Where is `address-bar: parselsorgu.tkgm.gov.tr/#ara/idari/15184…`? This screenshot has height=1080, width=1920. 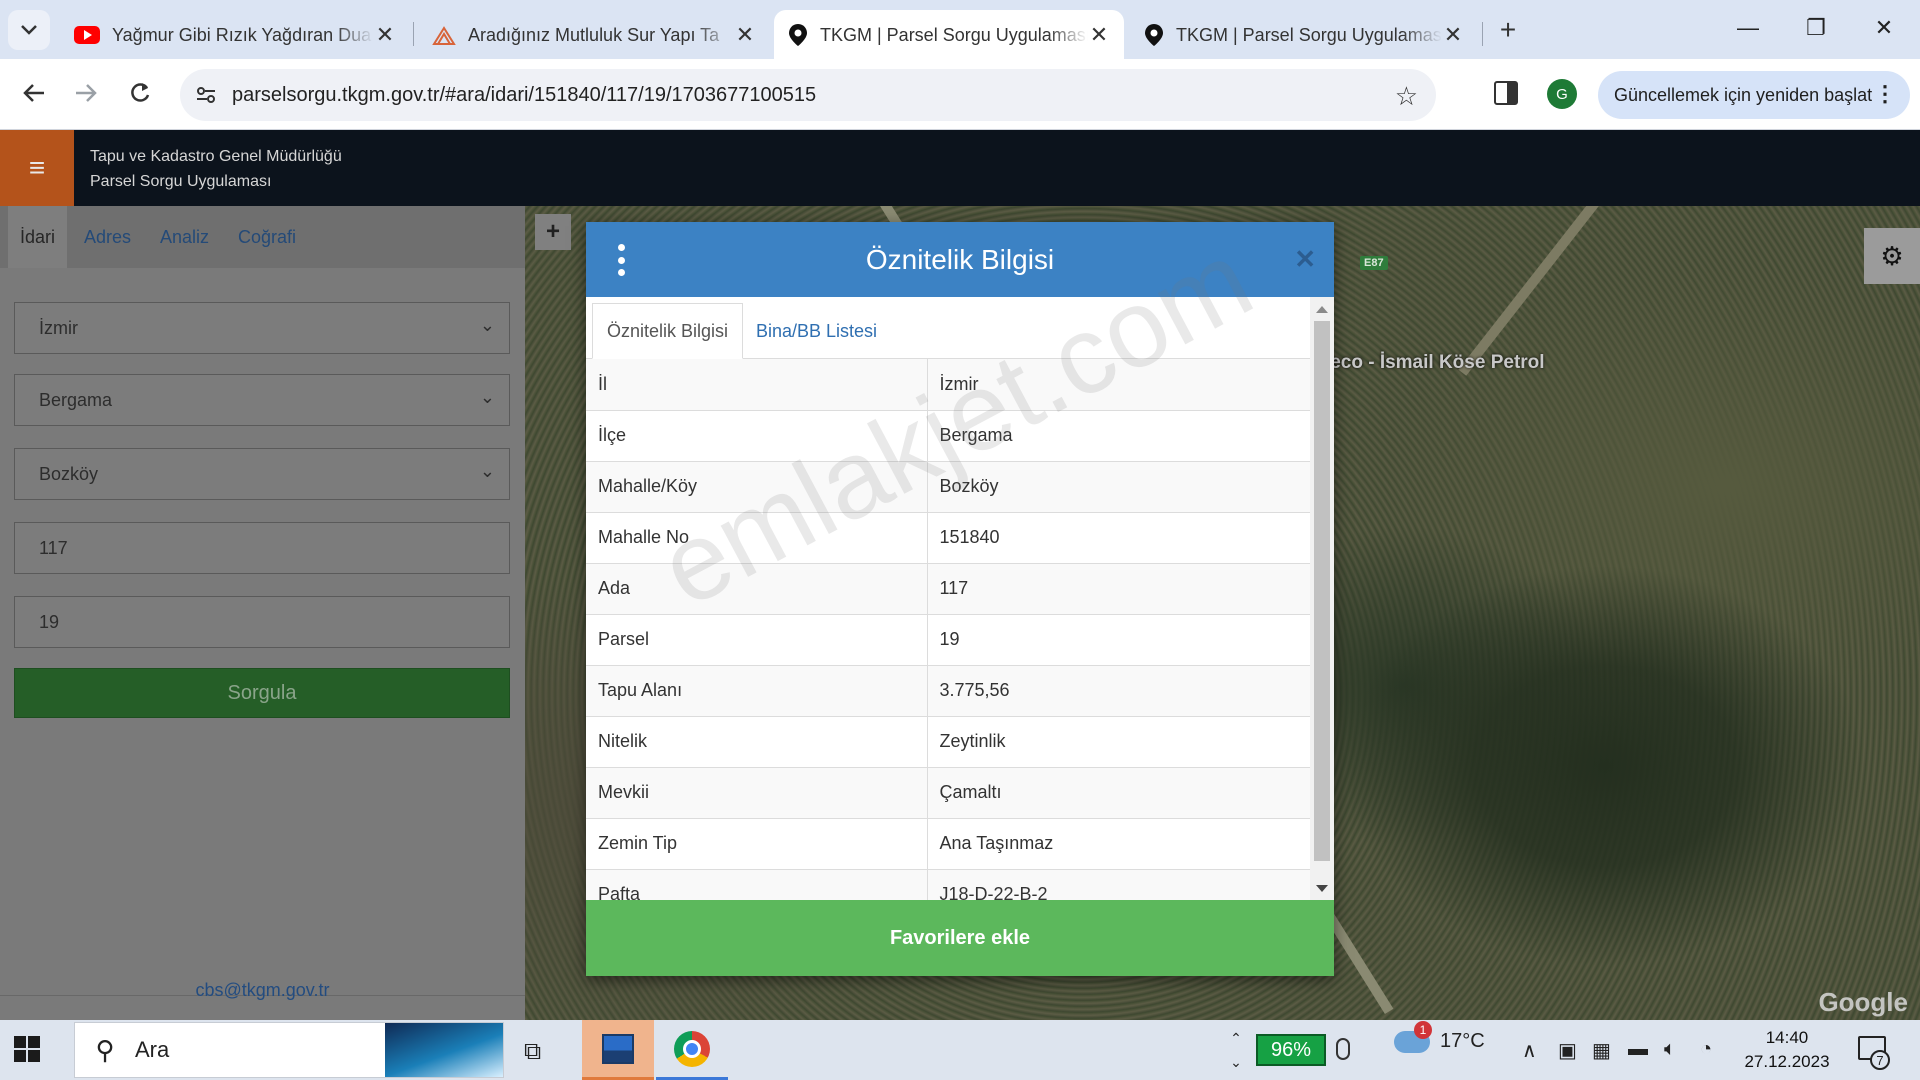
address-bar: parselsorgu.tkgm.gov.tr/#ara/idari/15184… is located at coordinates (808, 95).